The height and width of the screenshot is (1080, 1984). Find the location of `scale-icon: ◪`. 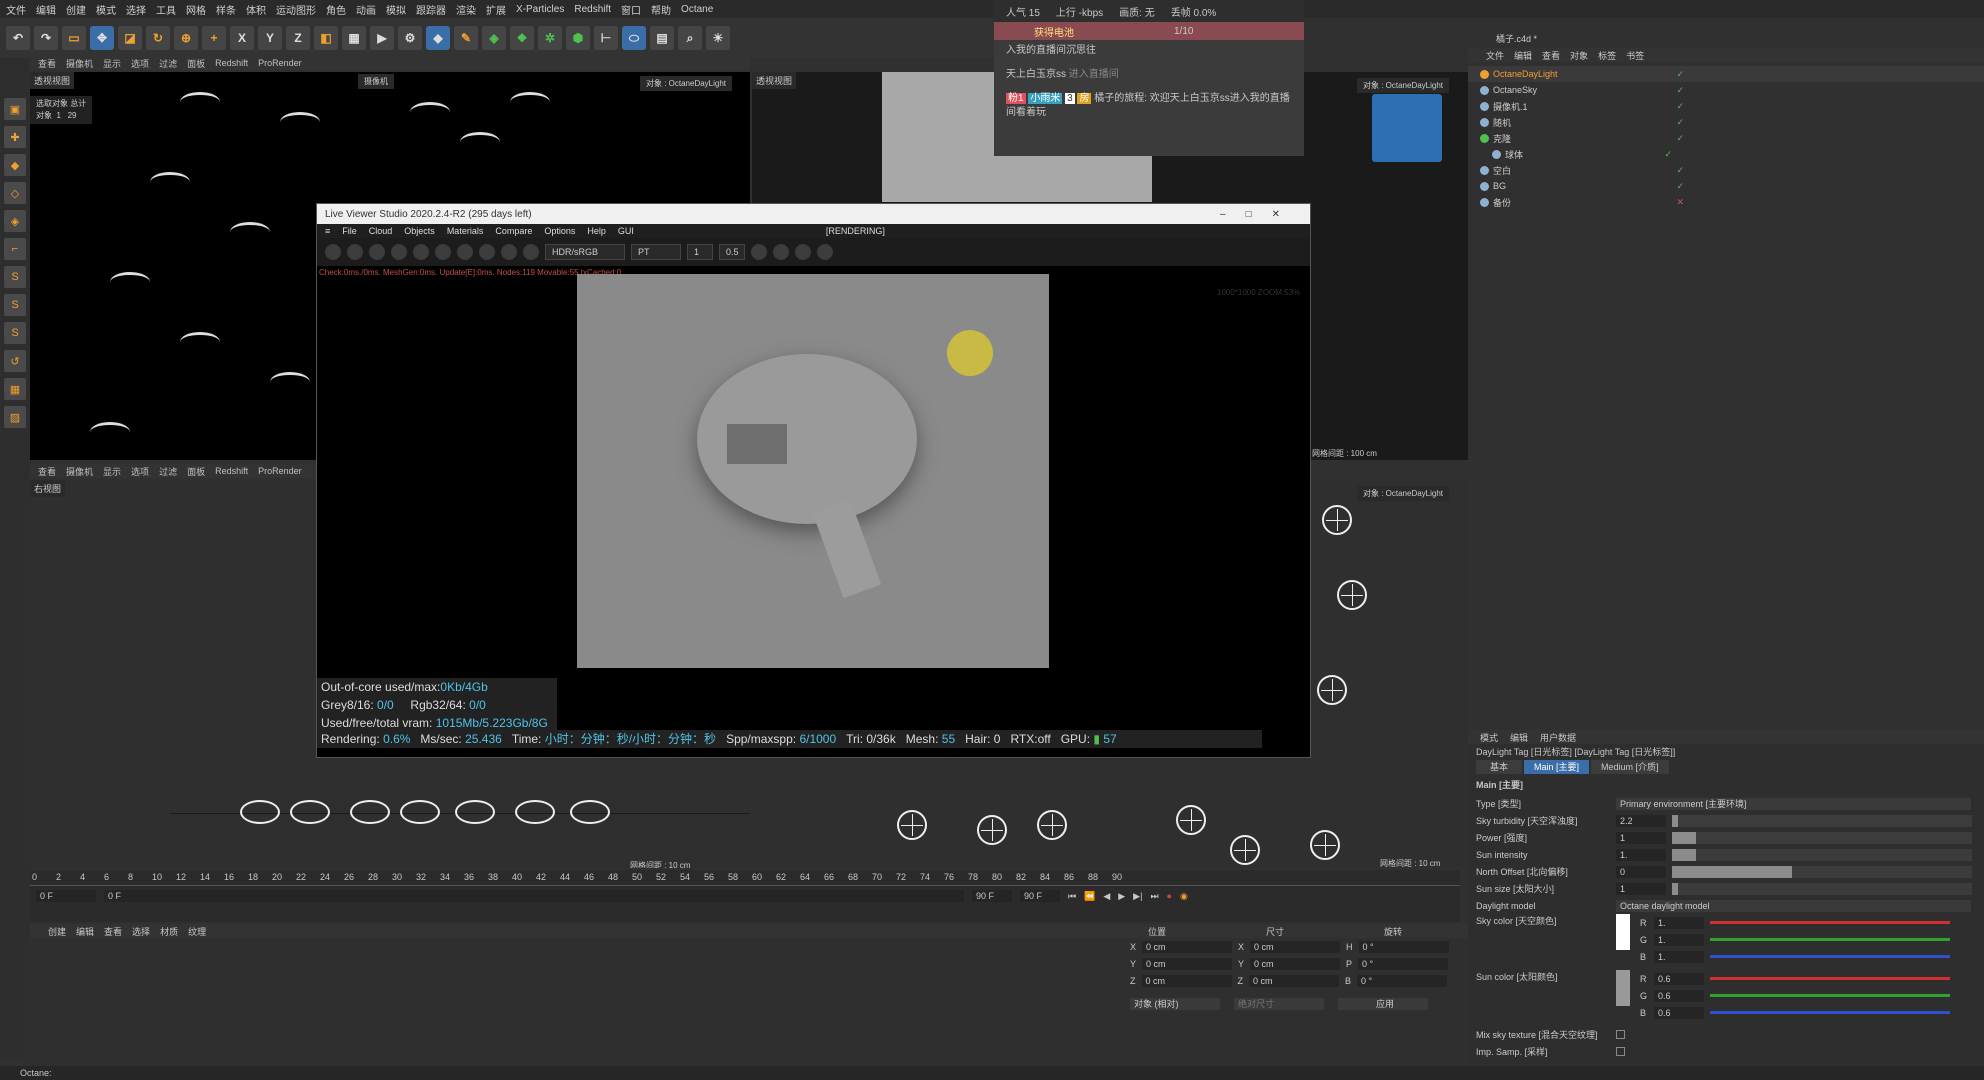

scale-icon: ◪ is located at coordinates (130, 38).